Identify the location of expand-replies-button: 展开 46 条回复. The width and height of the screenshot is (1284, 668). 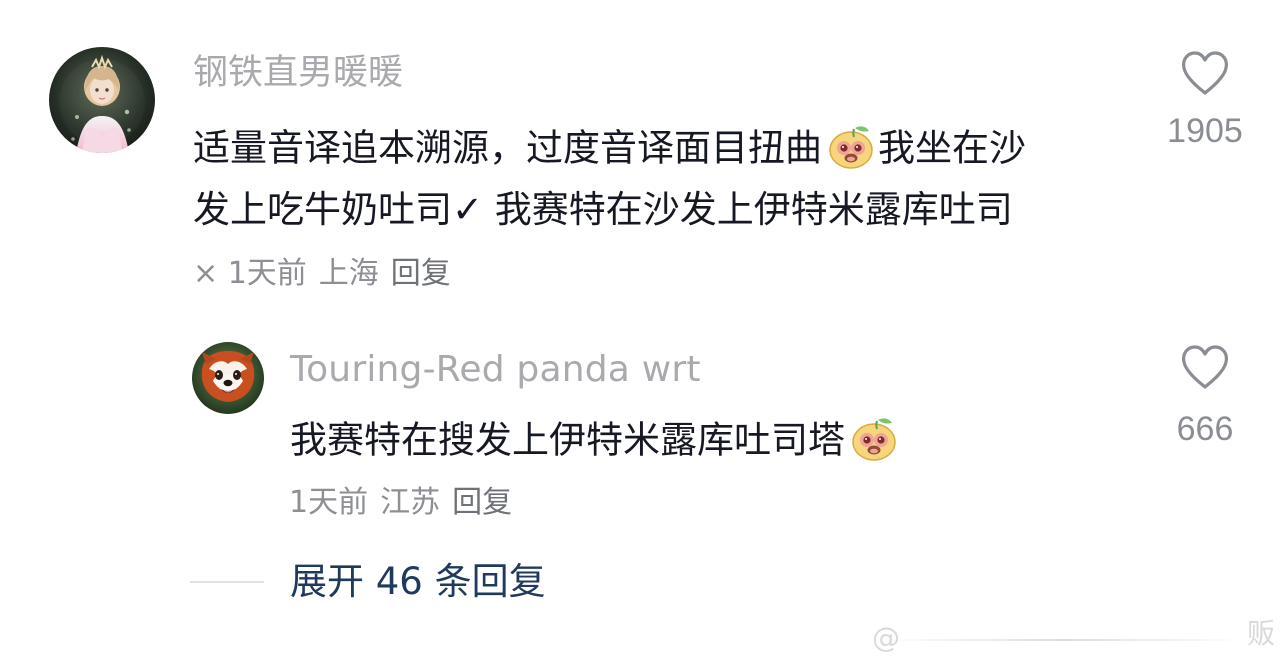
(418, 581).